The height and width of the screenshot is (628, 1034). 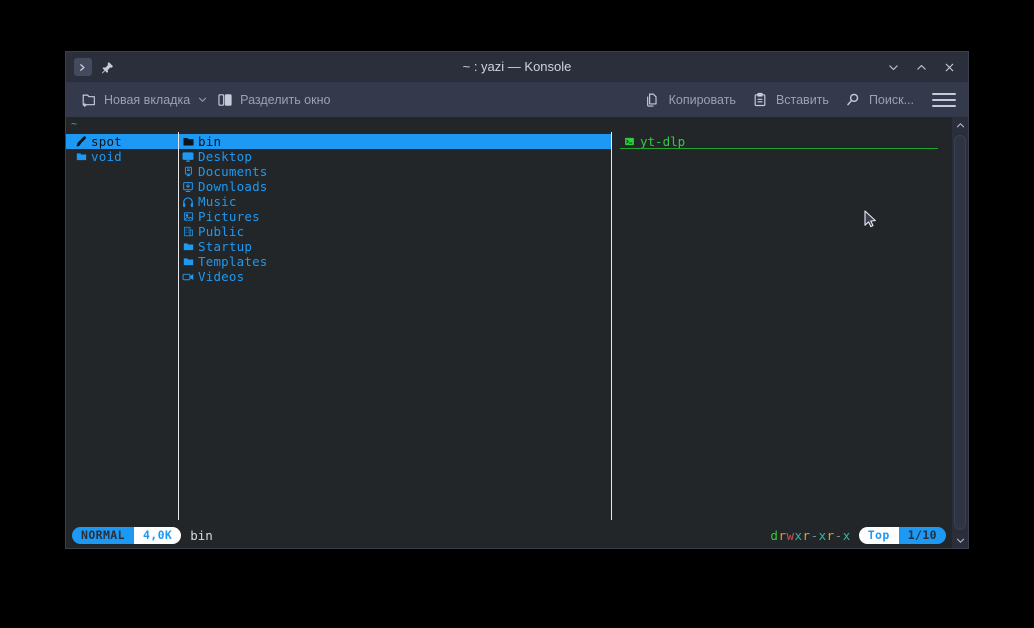 I want to click on pin-icon, so click(x=107, y=67).